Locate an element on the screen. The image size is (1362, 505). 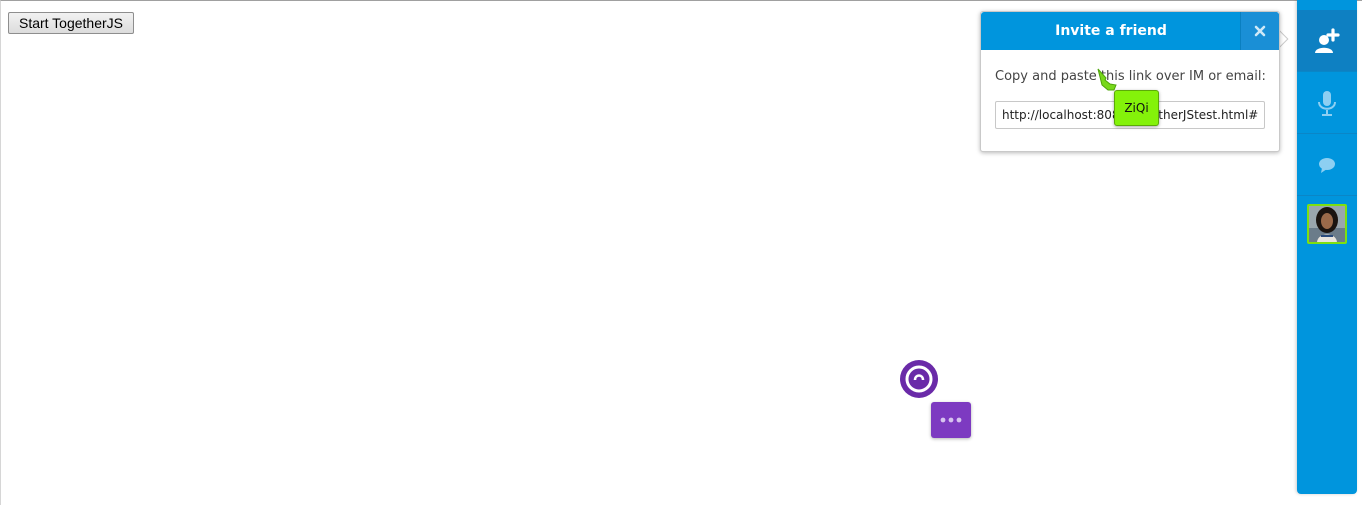
close-icon is located at coordinates (1260, 31).